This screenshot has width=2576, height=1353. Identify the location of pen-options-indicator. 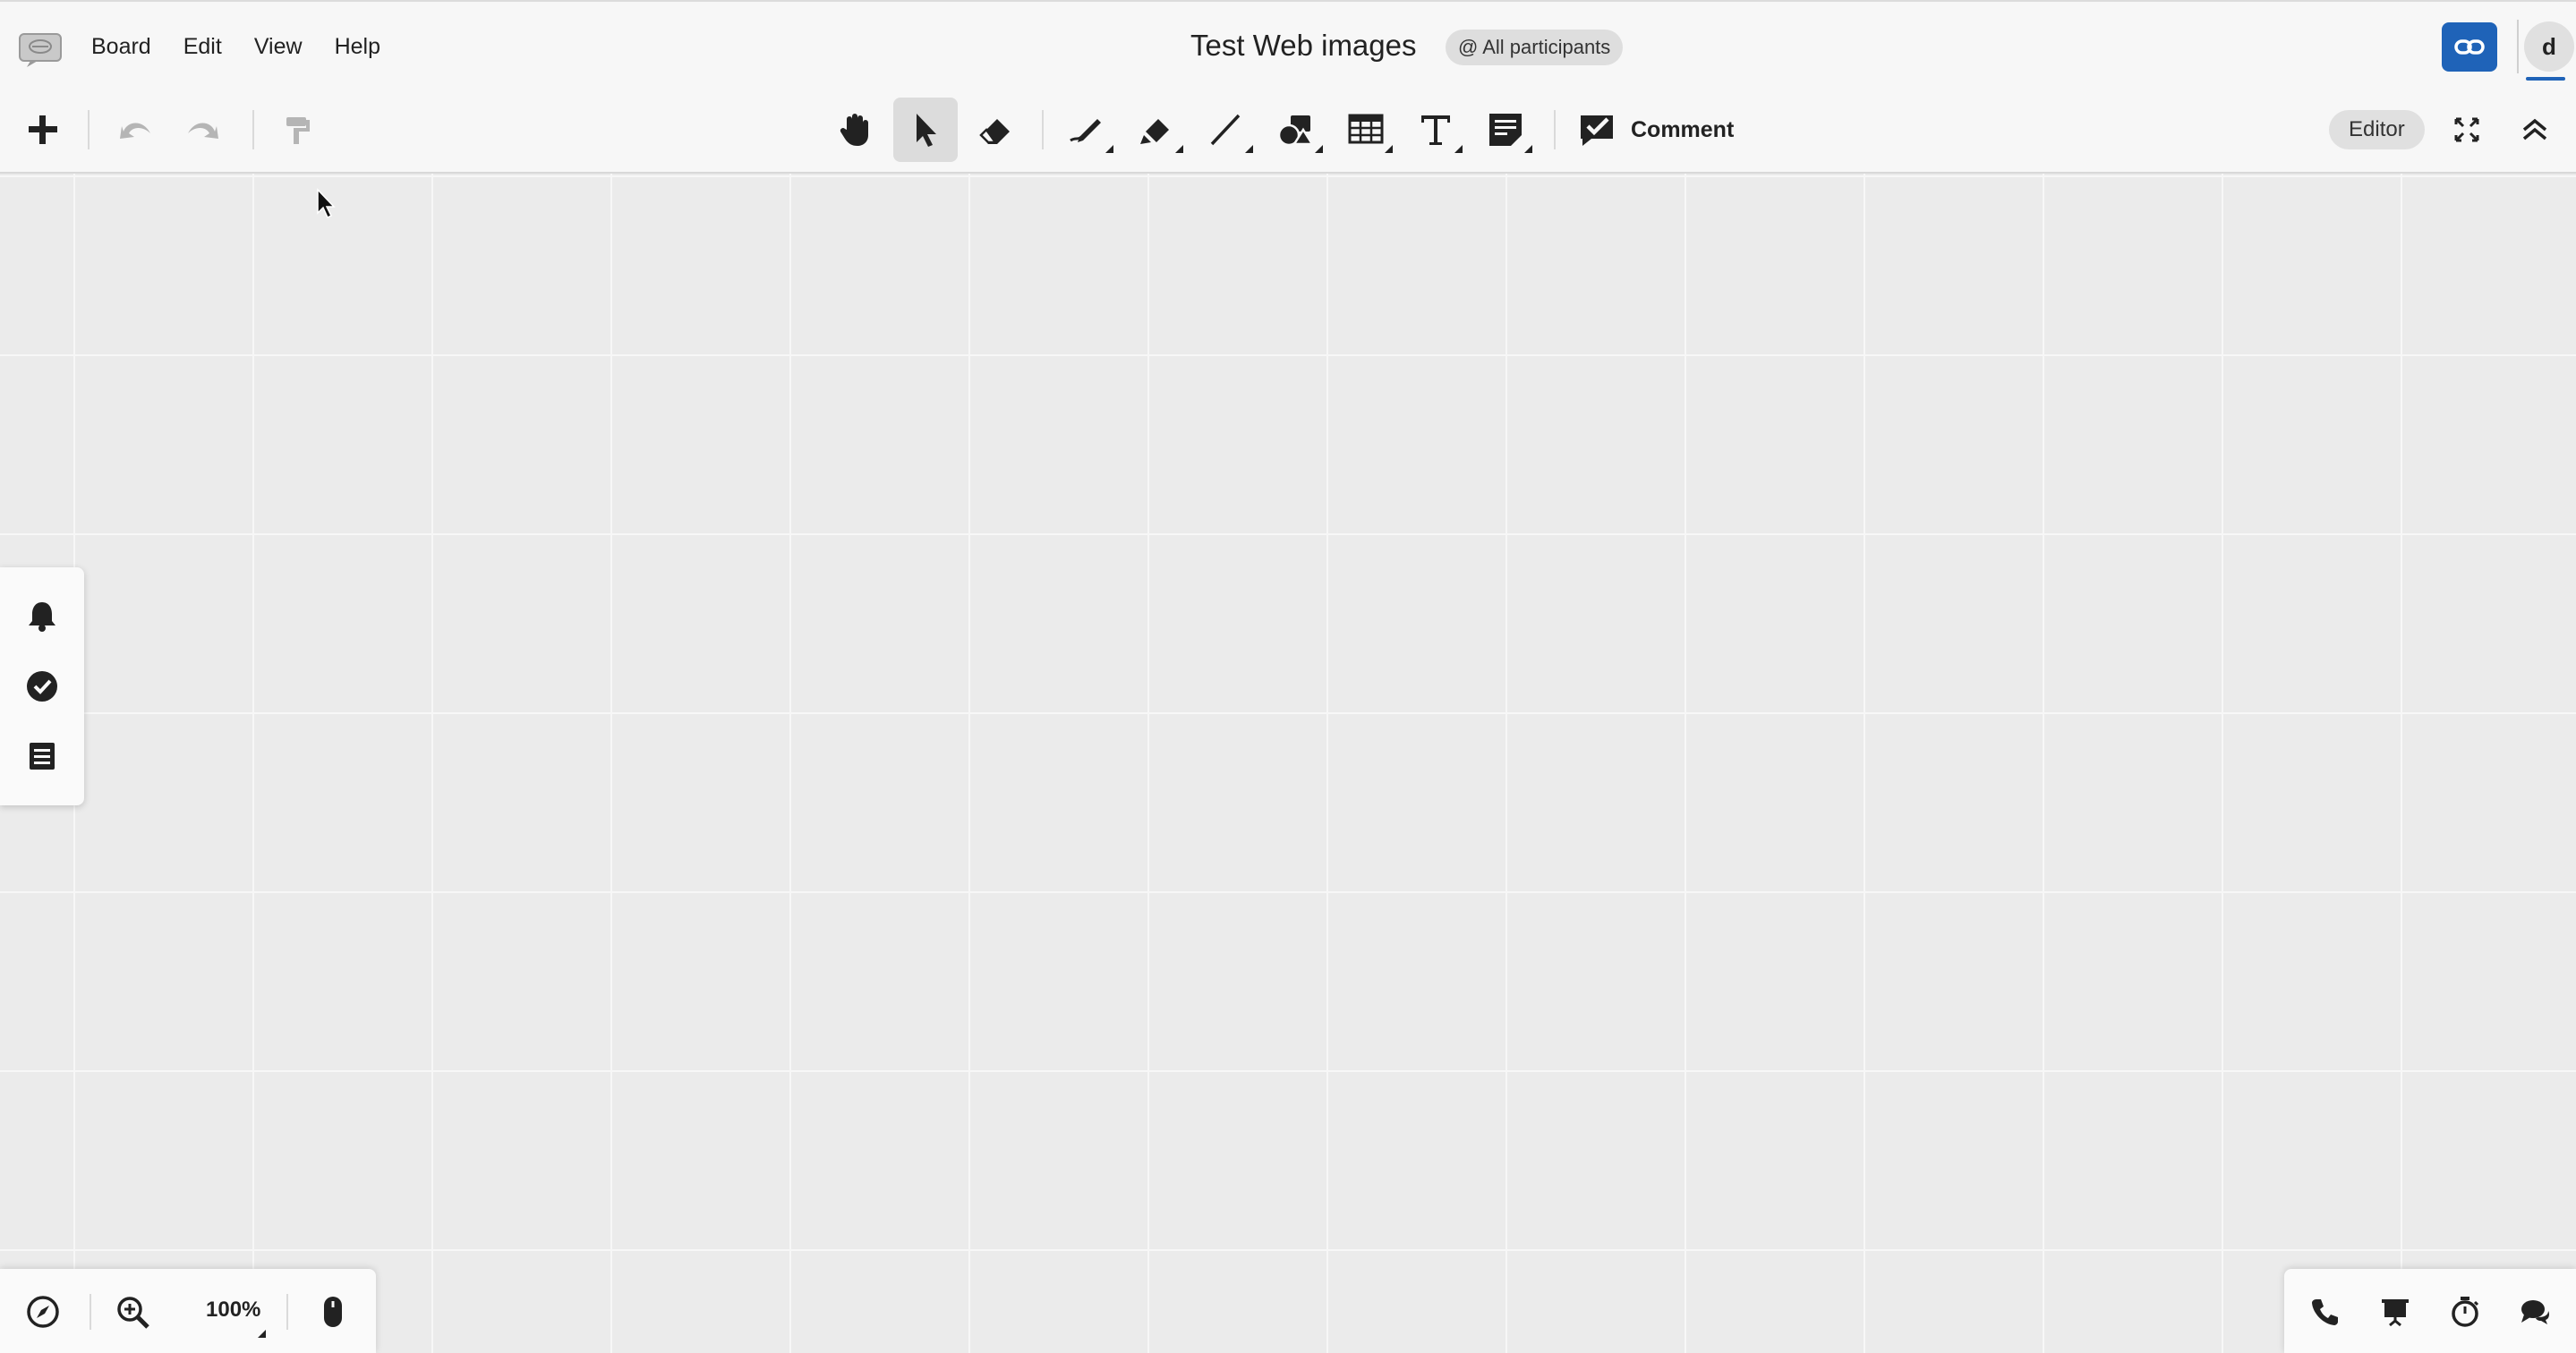
(1109, 149).